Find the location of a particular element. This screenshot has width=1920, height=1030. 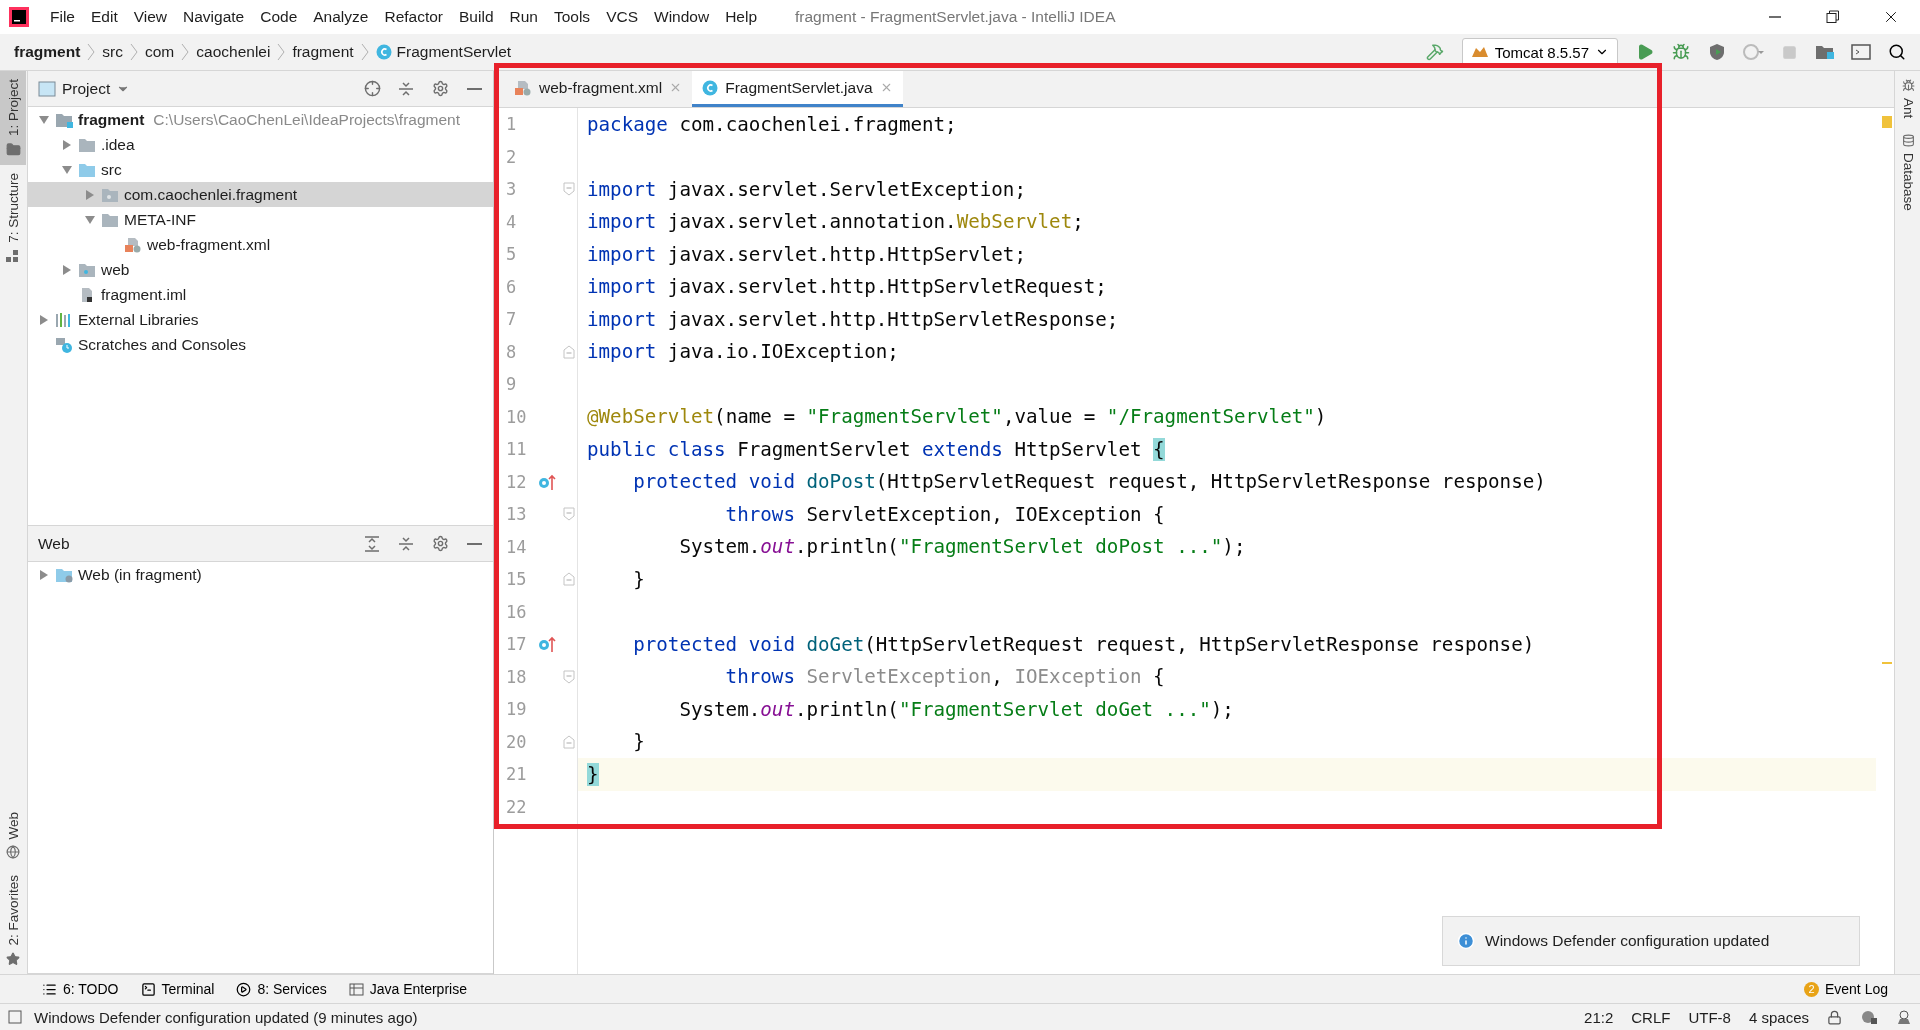

code-line: public class FragmentServlet extends HttpServlet { is located at coordinates (876, 449).